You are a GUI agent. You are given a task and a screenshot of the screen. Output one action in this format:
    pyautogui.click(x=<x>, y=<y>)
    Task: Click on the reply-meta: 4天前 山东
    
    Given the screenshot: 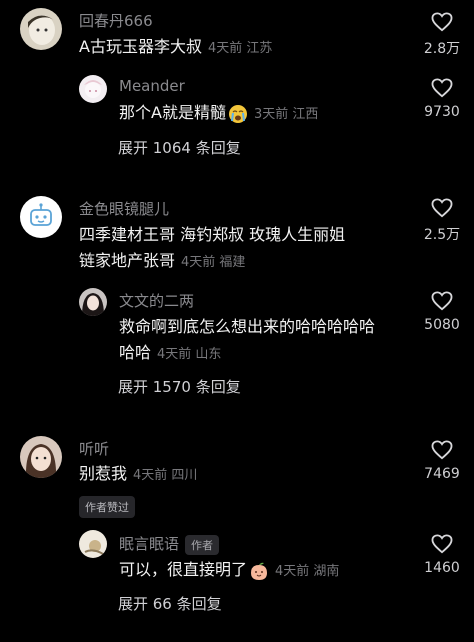 What is the action you would take?
    pyautogui.click(x=189, y=354)
    